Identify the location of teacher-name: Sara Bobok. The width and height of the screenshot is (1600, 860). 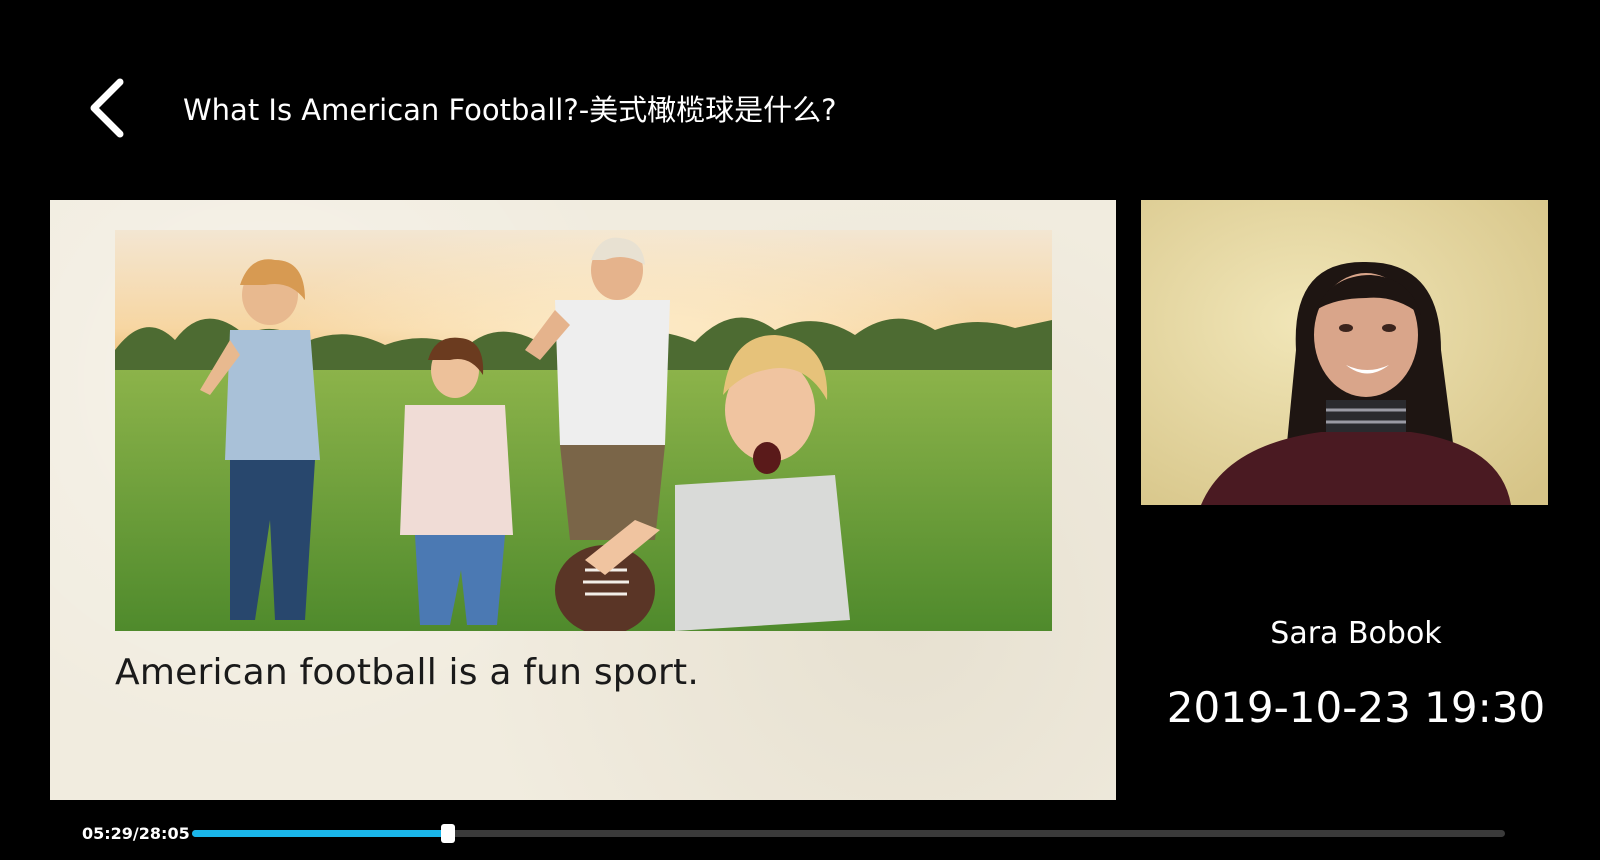
(1356, 633).